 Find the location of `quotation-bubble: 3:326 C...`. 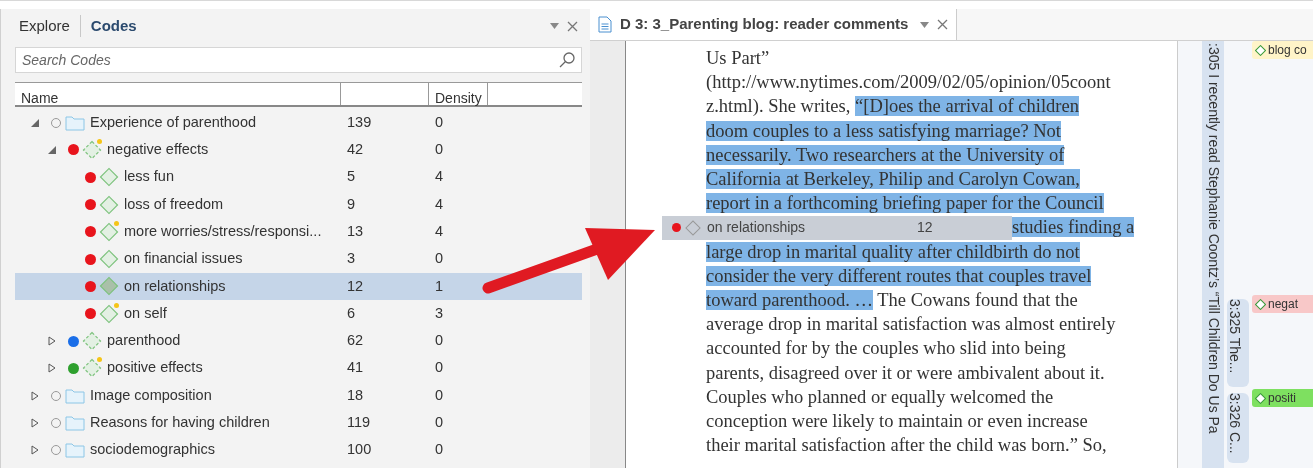

quotation-bubble: 3:326 C... is located at coordinates (1238, 428).